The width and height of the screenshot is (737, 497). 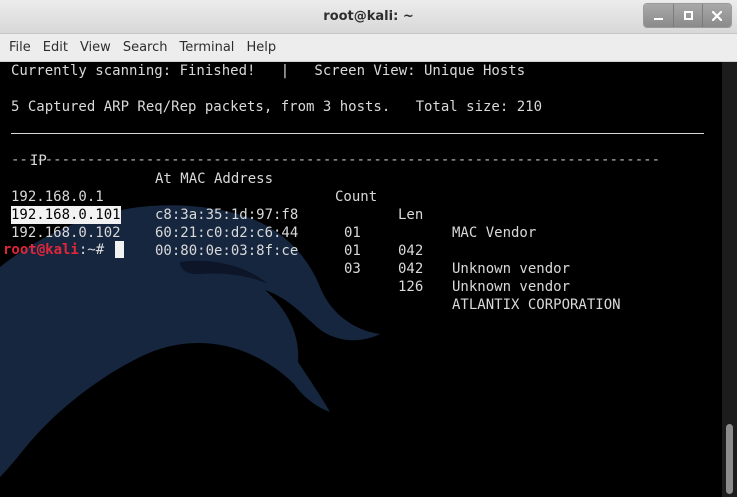 What do you see at coordinates (536, 305) in the screenshot?
I see `row-vendor: ATLANTIX CORPORATION` at bounding box center [536, 305].